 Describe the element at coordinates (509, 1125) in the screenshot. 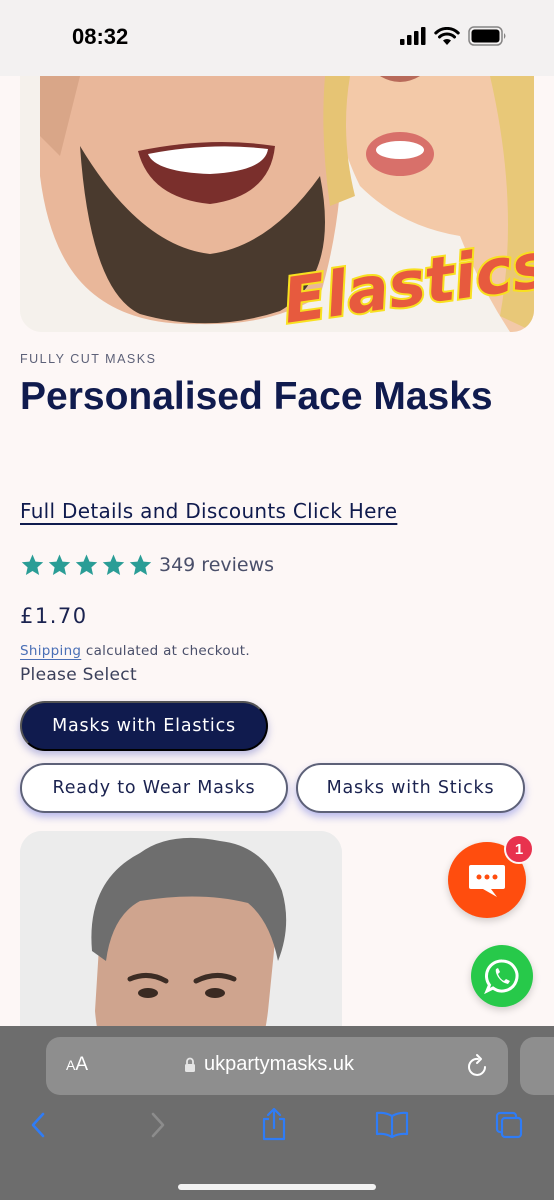

I see `tabs-icon` at that location.